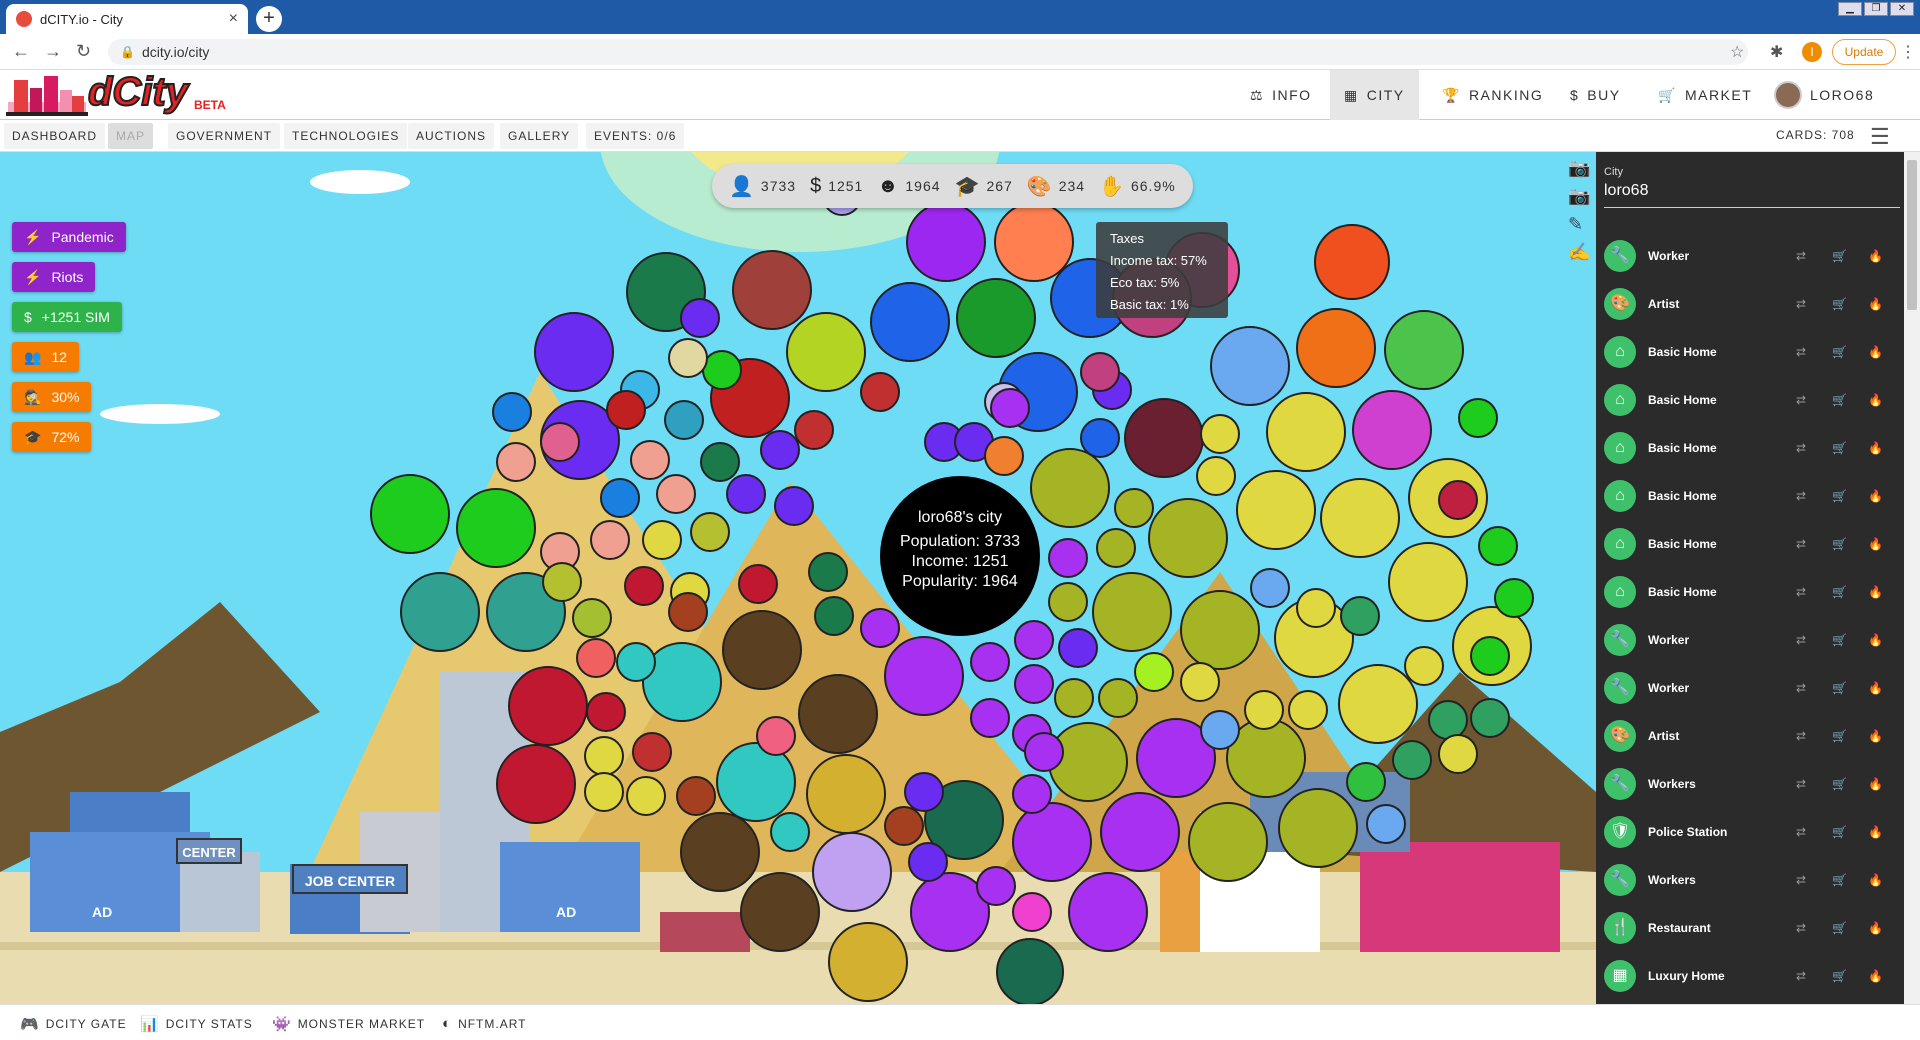  I want to click on nav-user: LORO68, so click(1824, 95).